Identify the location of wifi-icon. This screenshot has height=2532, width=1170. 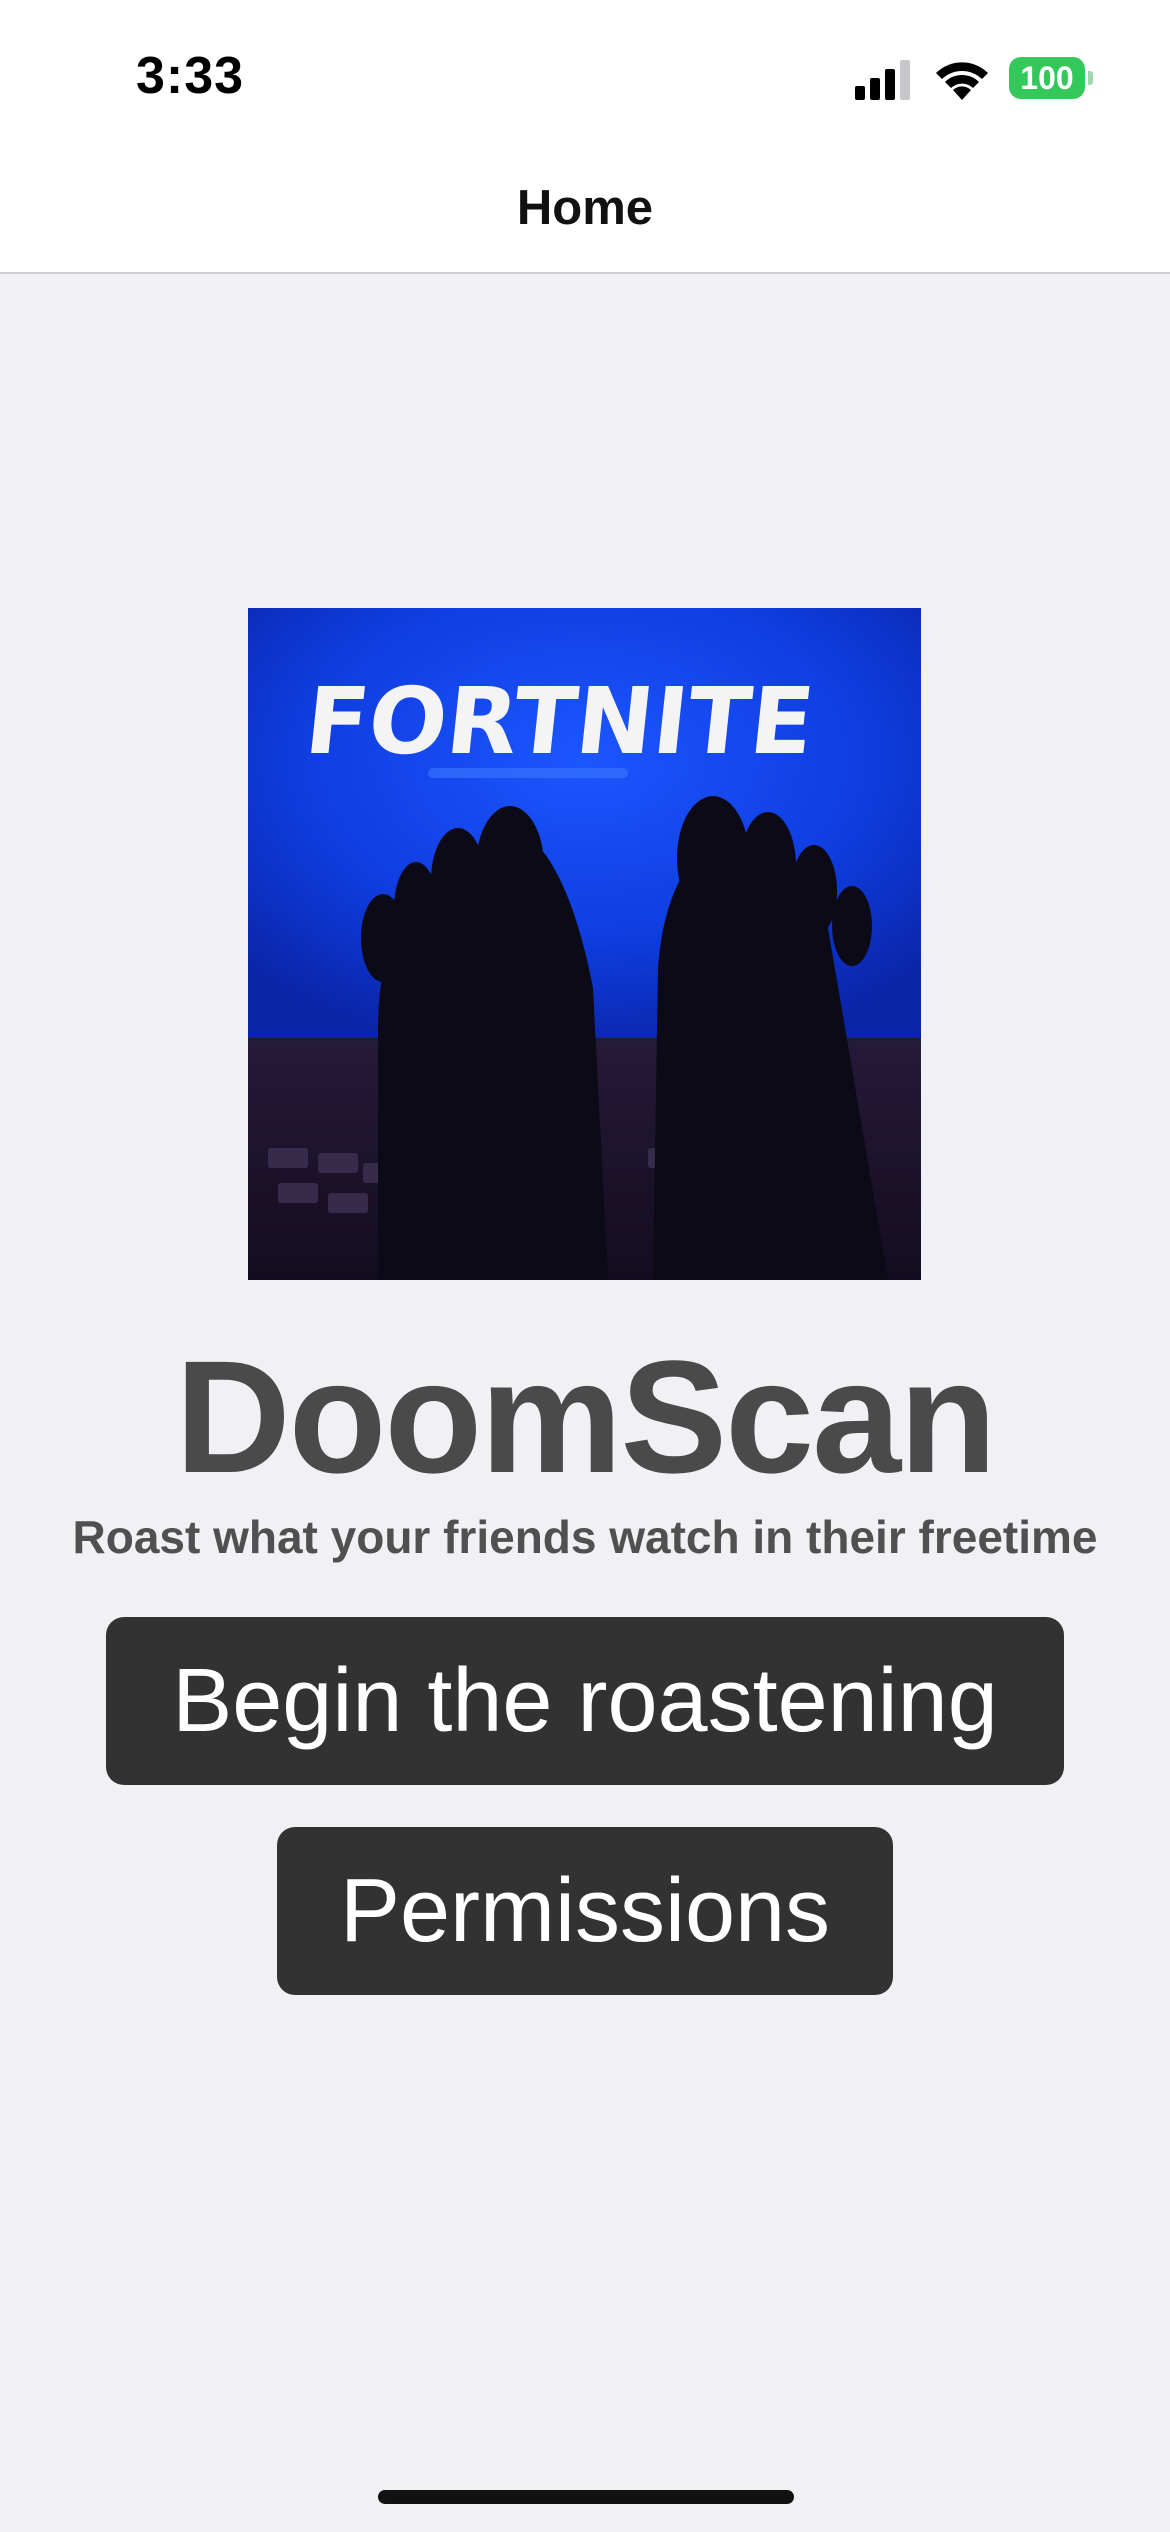
(962, 81).